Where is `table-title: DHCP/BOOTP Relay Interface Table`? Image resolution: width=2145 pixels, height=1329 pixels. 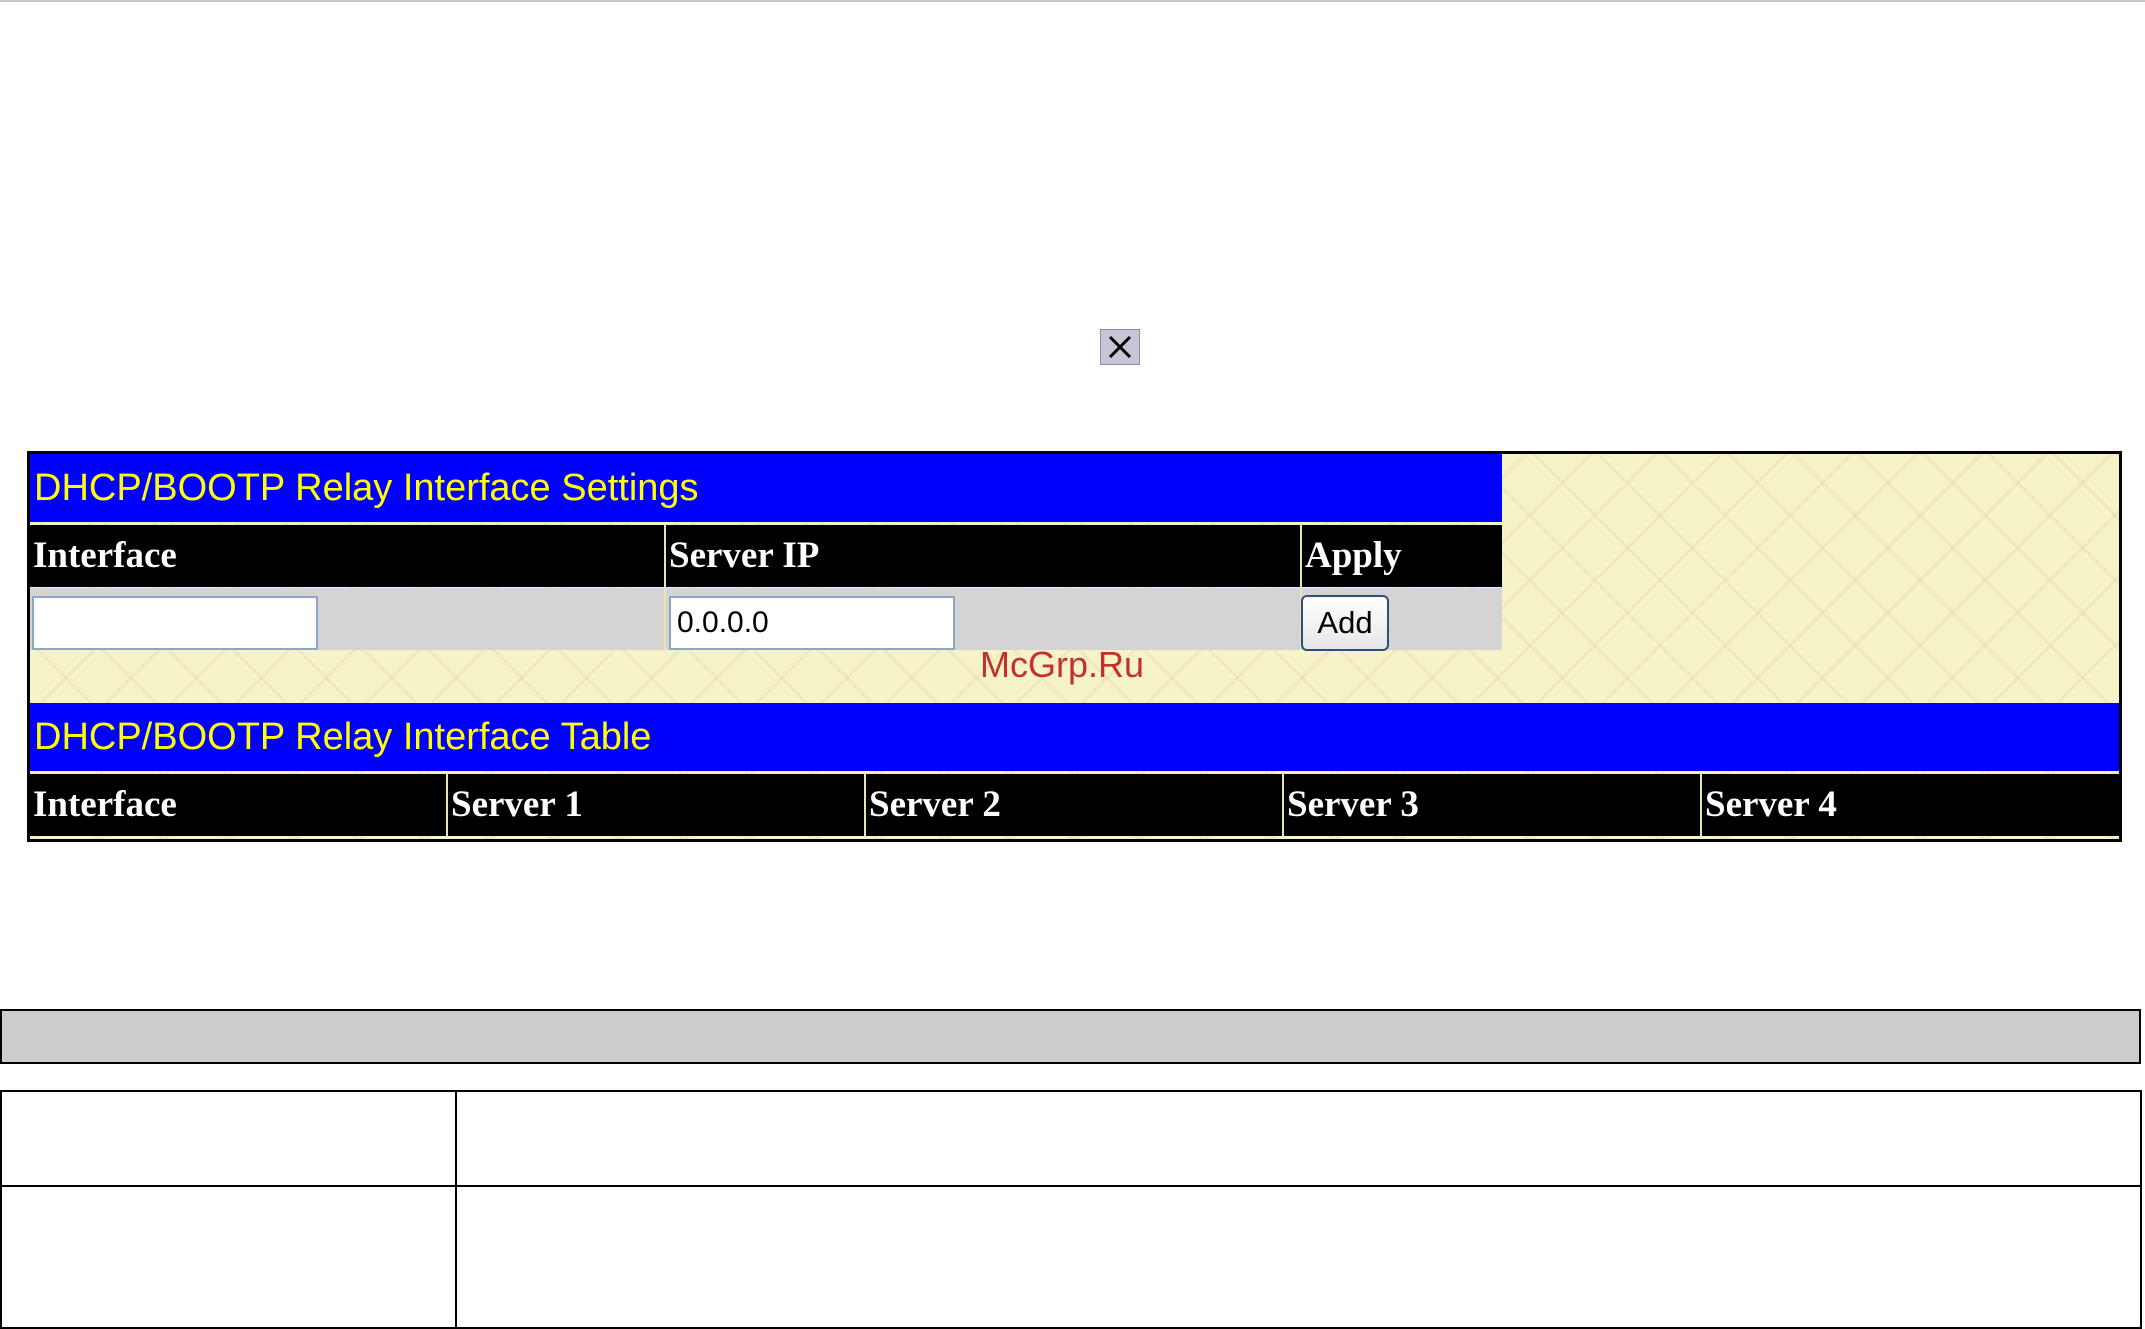 table-title: DHCP/BOOTP Relay Interface Table is located at coordinates (1074, 737).